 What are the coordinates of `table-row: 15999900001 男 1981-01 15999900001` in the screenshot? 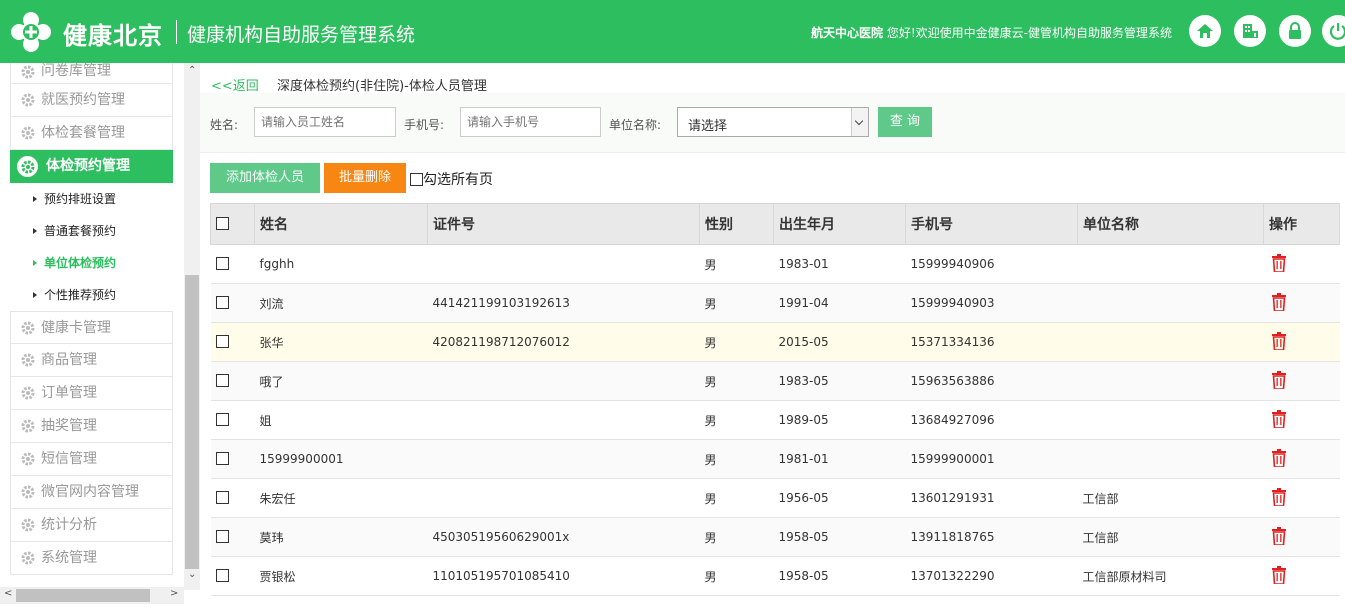 It's located at (775, 459).